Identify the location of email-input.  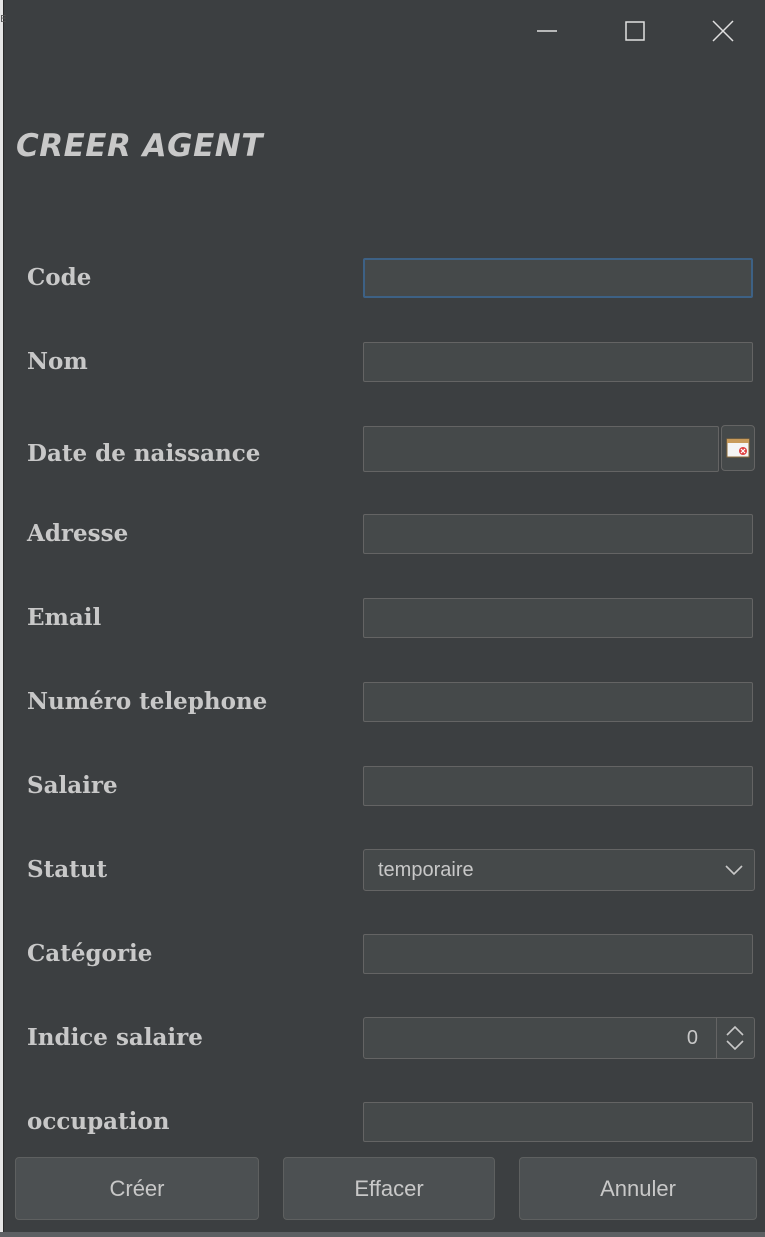
(558, 618).